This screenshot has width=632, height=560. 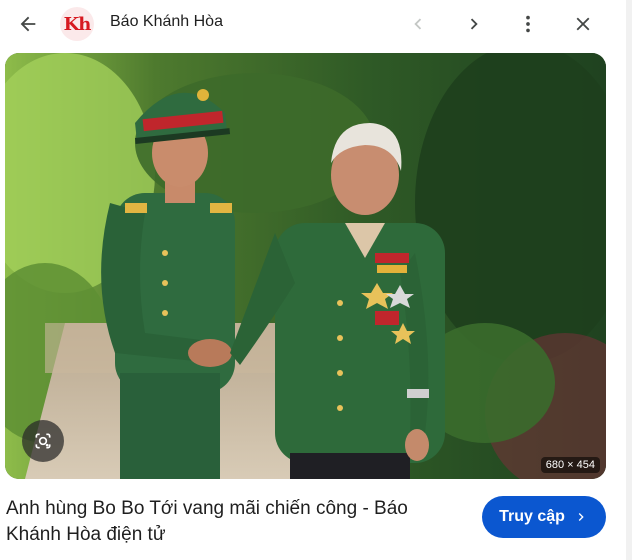 I want to click on google-lens-icon, so click(x=43, y=441).